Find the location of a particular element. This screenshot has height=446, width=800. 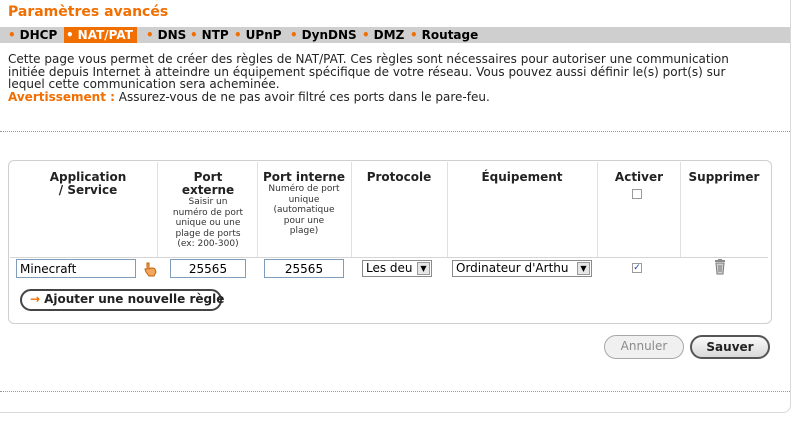

tab-dyndns: • DynDNS is located at coordinates (323, 35).